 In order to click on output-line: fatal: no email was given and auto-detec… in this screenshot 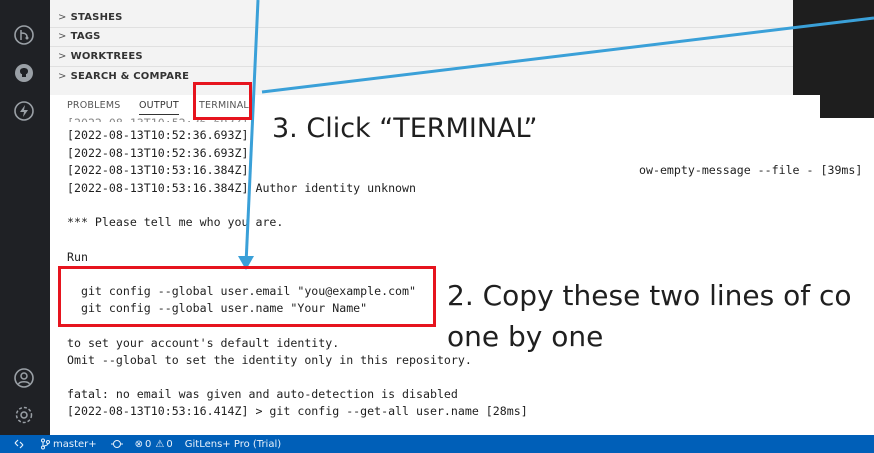, I will do `click(262, 394)`.